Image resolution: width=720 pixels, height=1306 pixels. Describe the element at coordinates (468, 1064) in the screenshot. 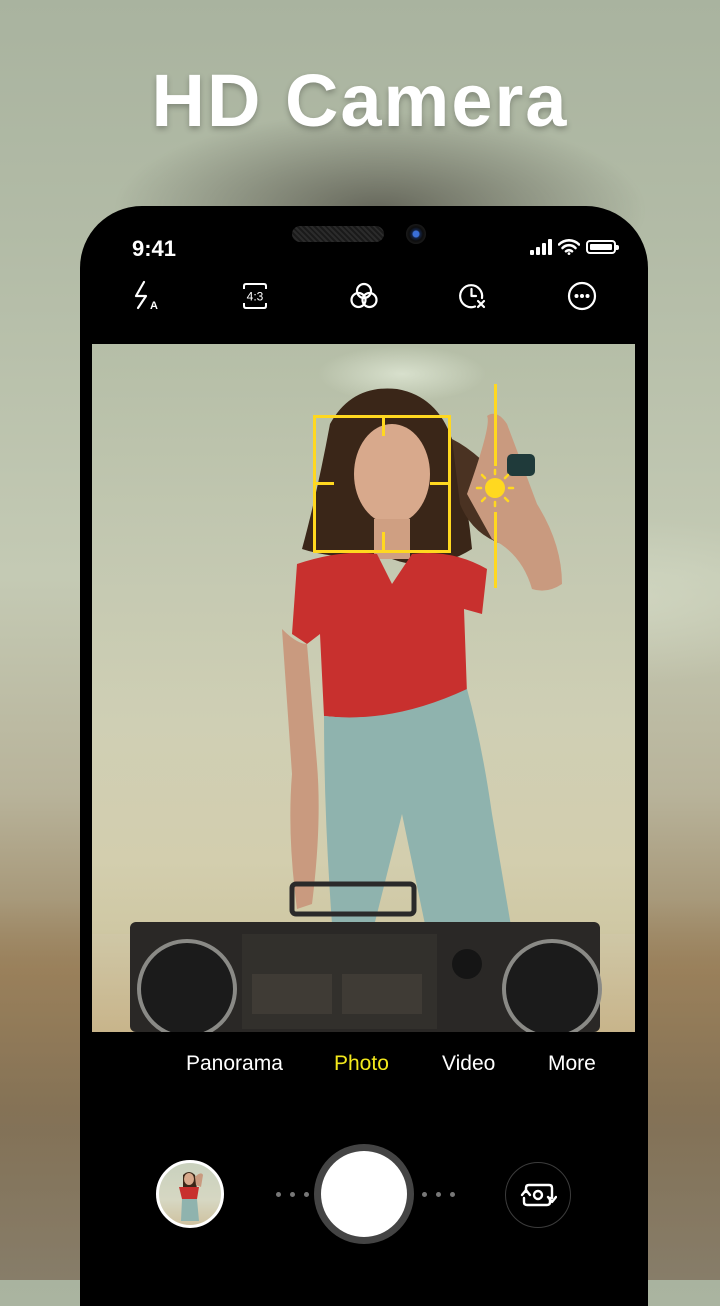

I see `mode-video: Video` at that location.